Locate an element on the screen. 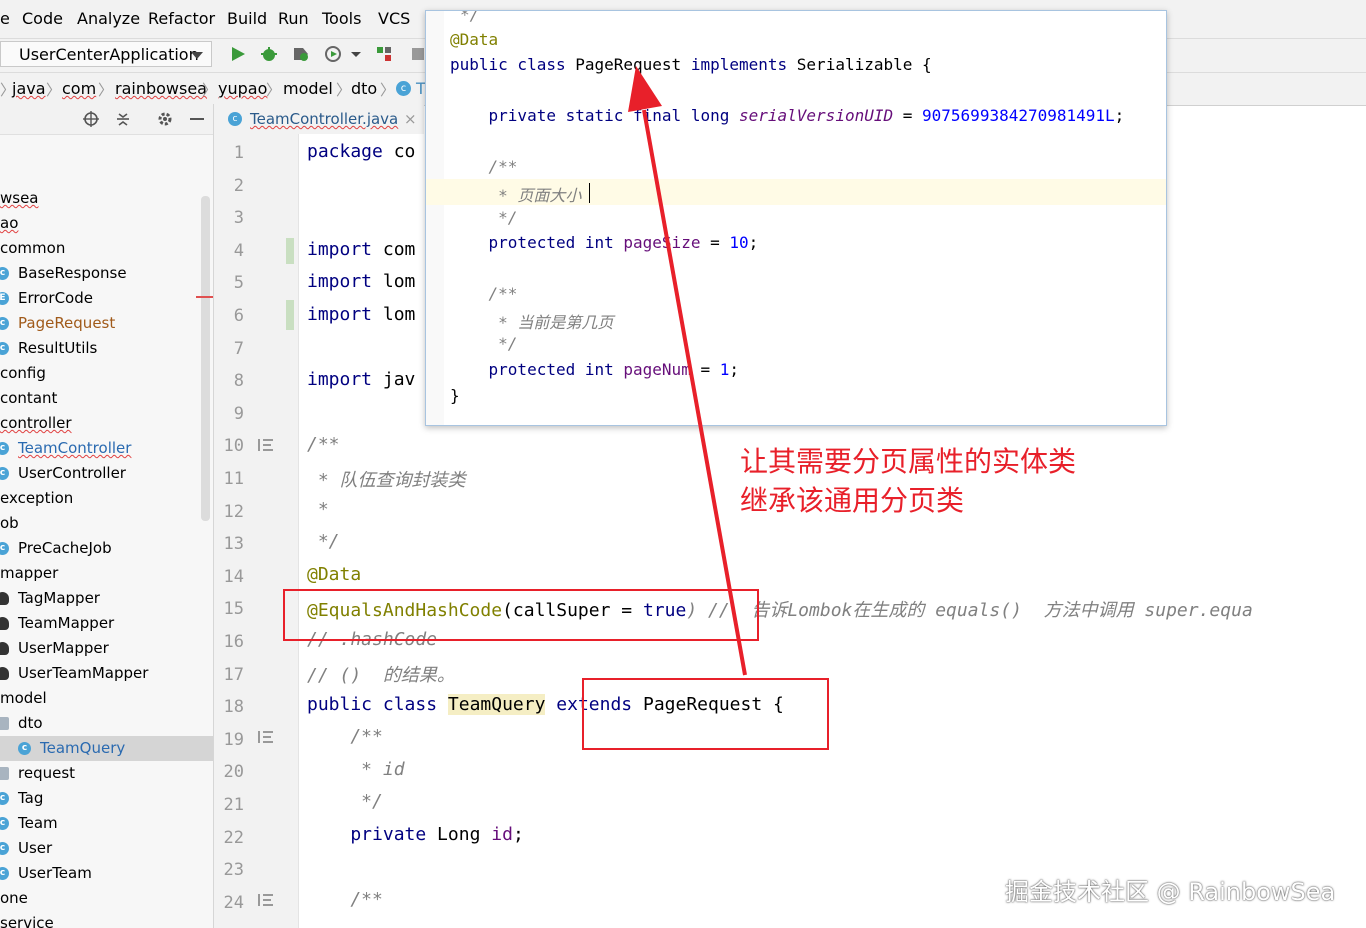 This screenshot has width=1366, height=928. tree-item-label: TeamQuery is located at coordinates (83, 748).